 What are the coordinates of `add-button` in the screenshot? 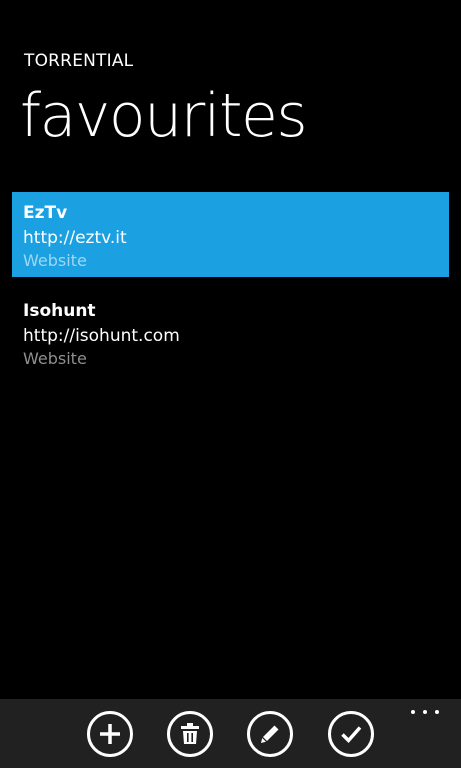 It's located at (110, 734).